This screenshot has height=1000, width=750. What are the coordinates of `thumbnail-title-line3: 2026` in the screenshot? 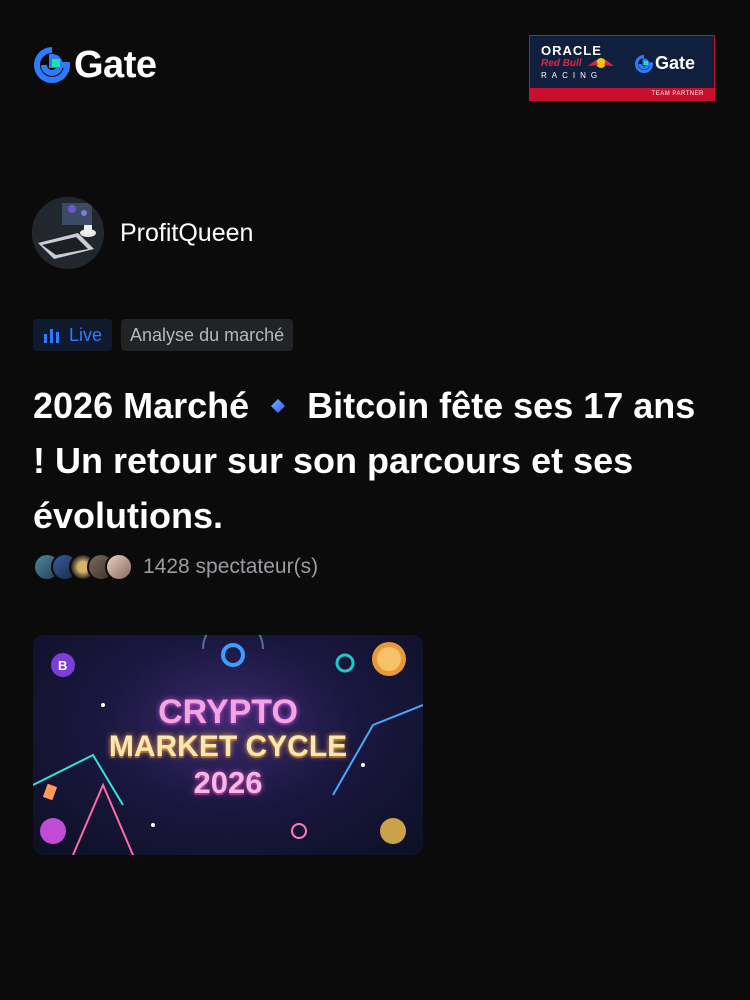 It's located at (228, 782).